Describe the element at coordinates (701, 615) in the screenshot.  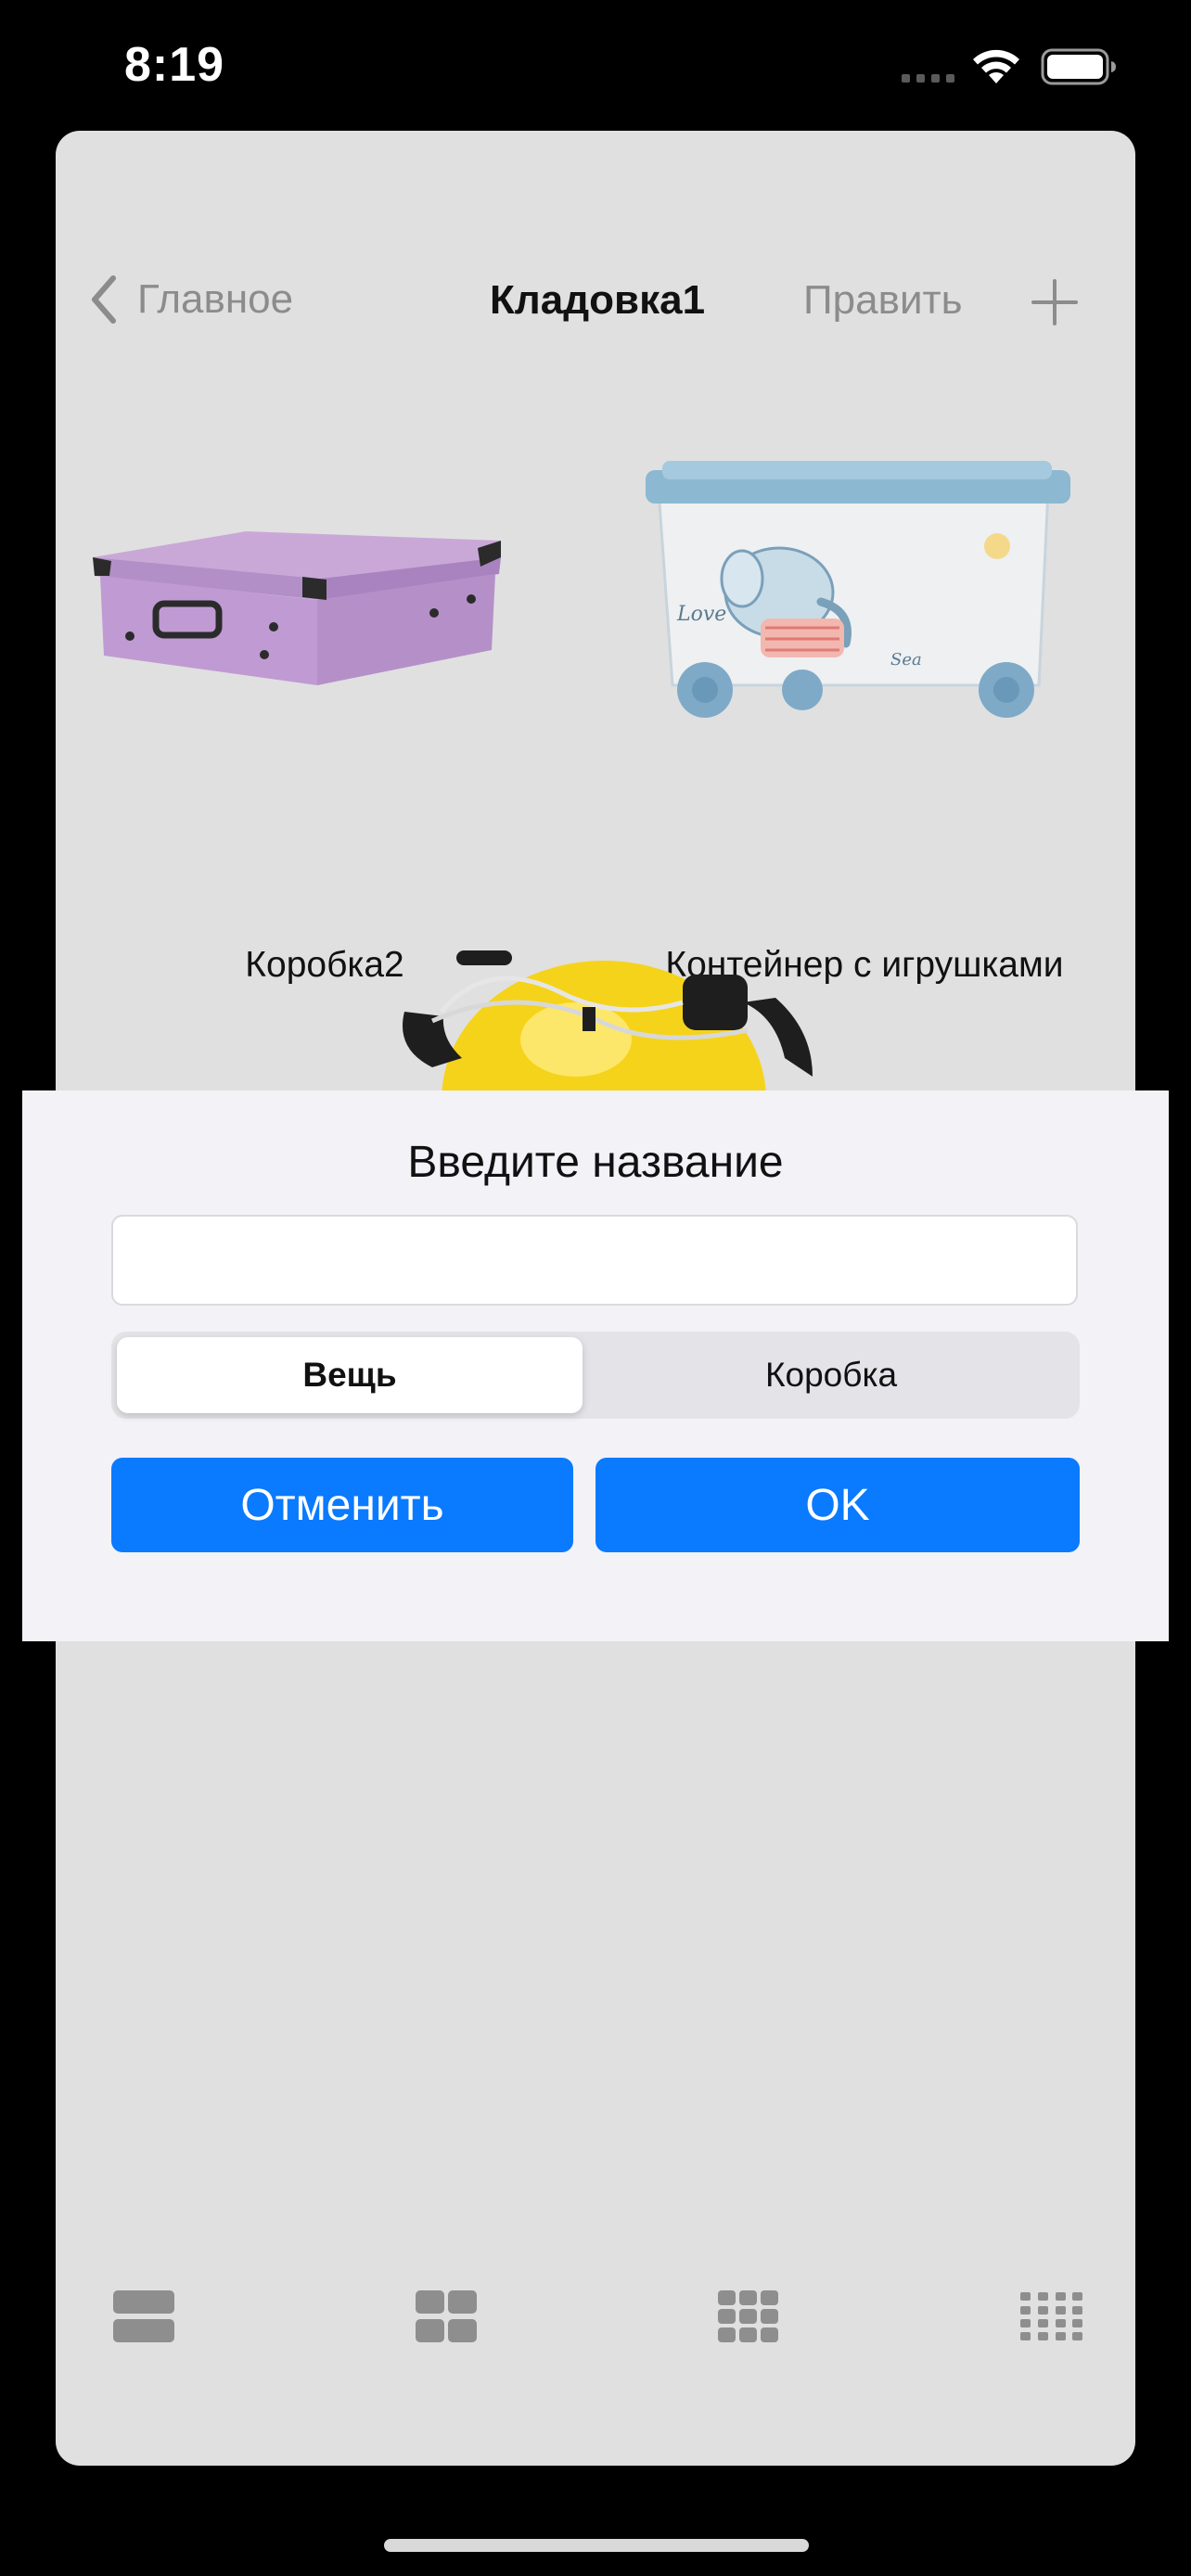
I see `svg-text: Love` at that location.